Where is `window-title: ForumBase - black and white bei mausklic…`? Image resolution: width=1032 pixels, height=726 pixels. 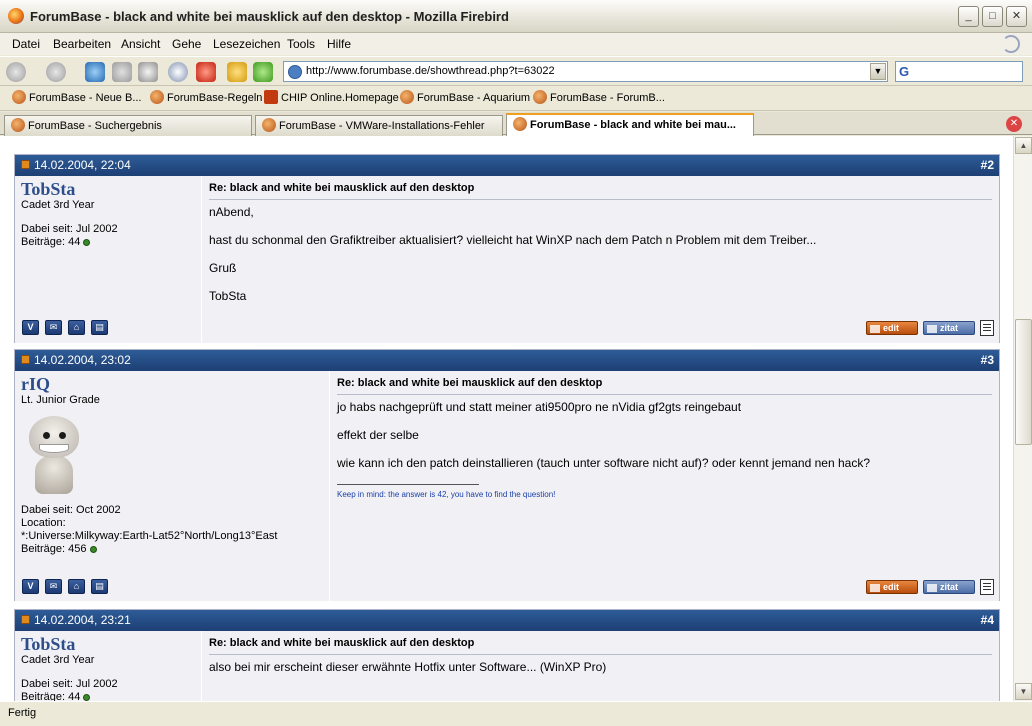 window-title: ForumBase - black and white bei mausklic… is located at coordinates (269, 16).